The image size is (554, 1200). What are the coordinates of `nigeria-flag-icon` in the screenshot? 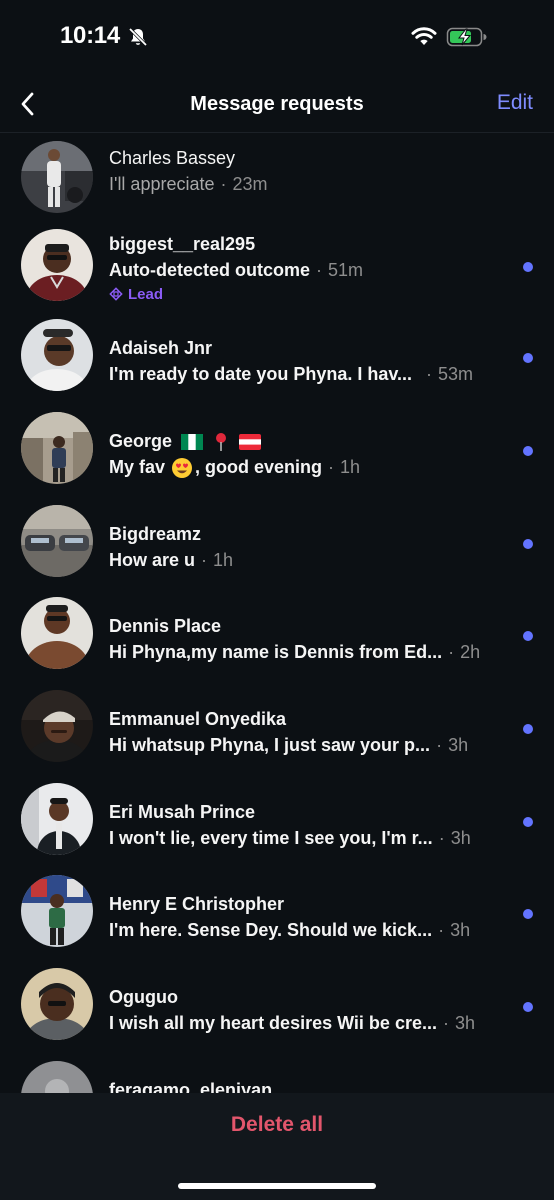 It's located at (192, 442).